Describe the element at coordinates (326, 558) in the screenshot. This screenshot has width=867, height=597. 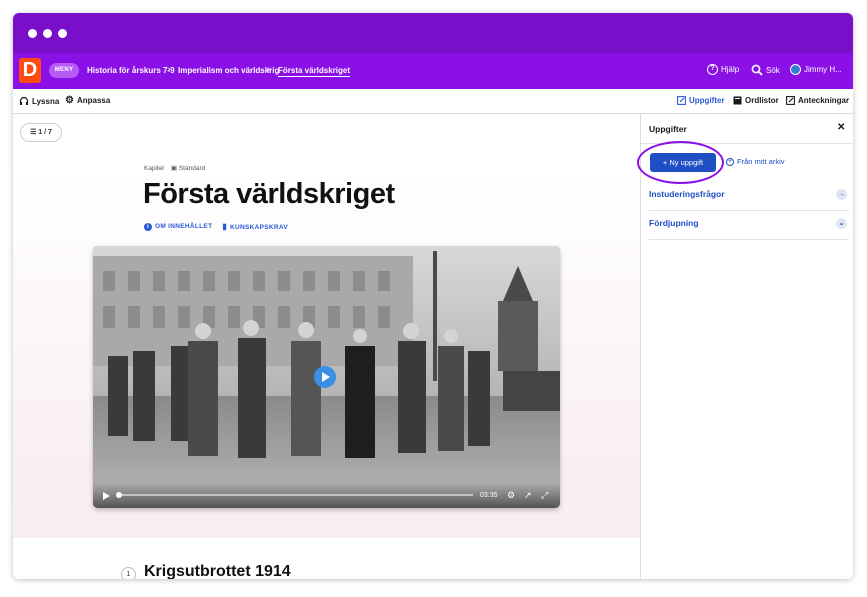
I see `section-area: 1 Krigsutbrottet 1914` at that location.